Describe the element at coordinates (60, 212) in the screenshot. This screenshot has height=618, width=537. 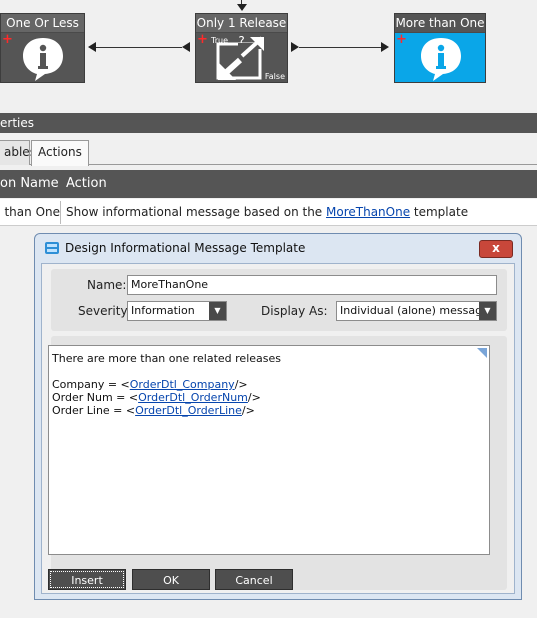
I see `cell-divider` at that location.